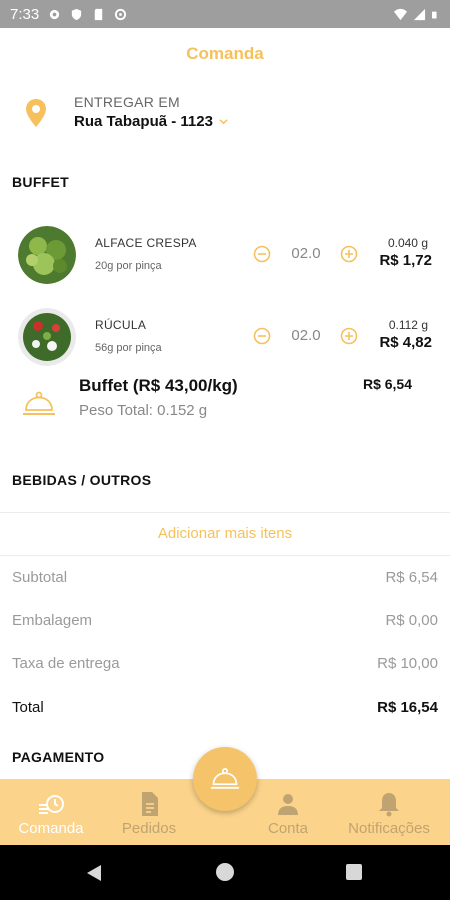 The image size is (450, 900). I want to click on item-weight: 0.040 g, so click(407, 243).